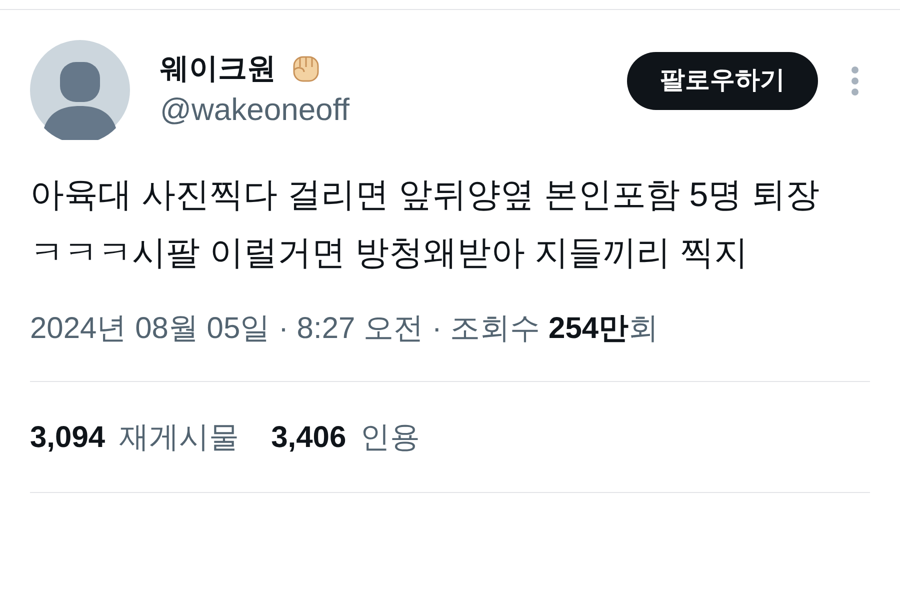 This screenshot has width=900, height=600. Describe the element at coordinates (344, 328) in the screenshot. I see `tweet-meta: 2024년 08월 05일 · 8:27 오전 · 조회수 254만회` at that location.